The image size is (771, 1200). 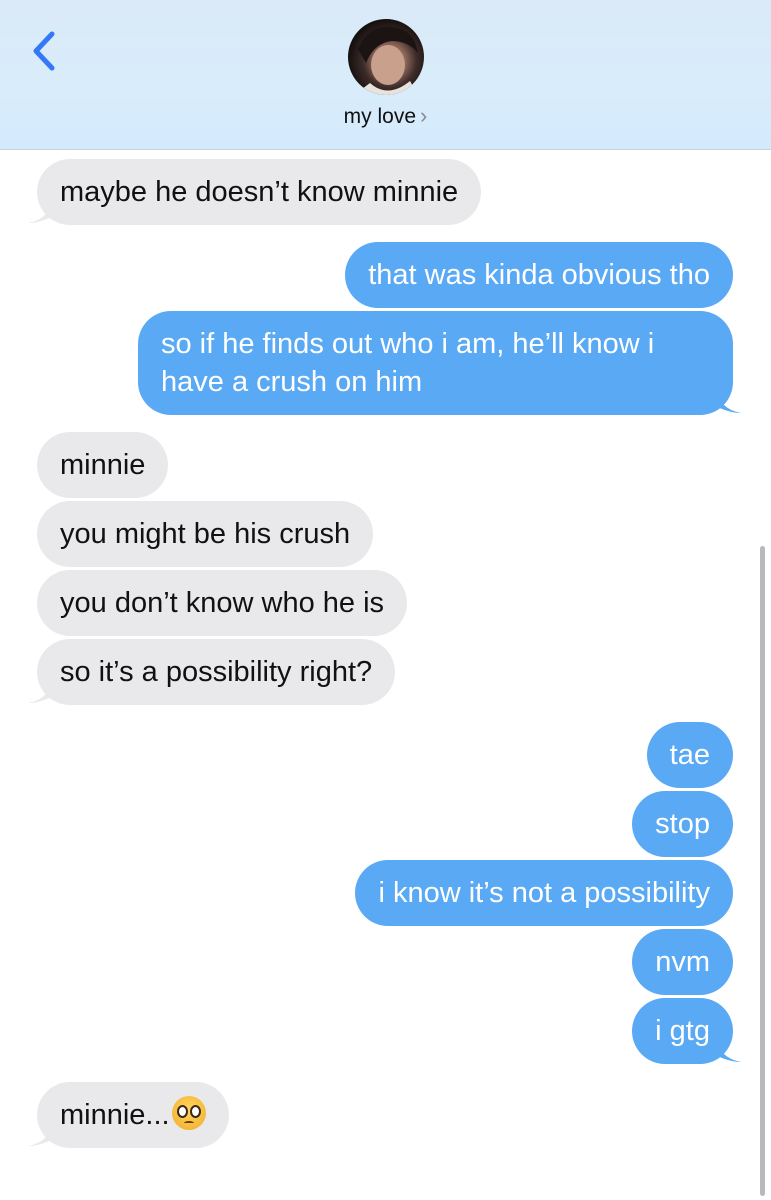 I want to click on message-bubble-incoming: minnie, so click(x=103, y=465).